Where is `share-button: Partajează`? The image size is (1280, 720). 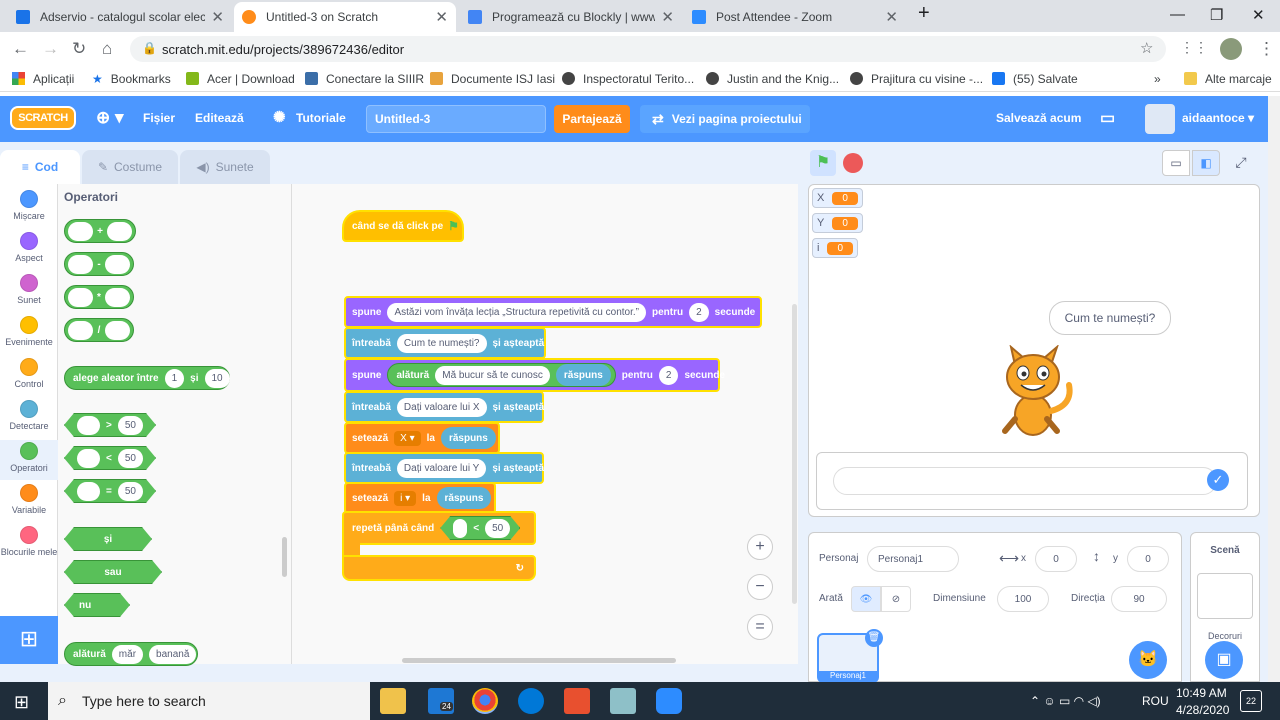
share-button: Partajează is located at coordinates (592, 119).